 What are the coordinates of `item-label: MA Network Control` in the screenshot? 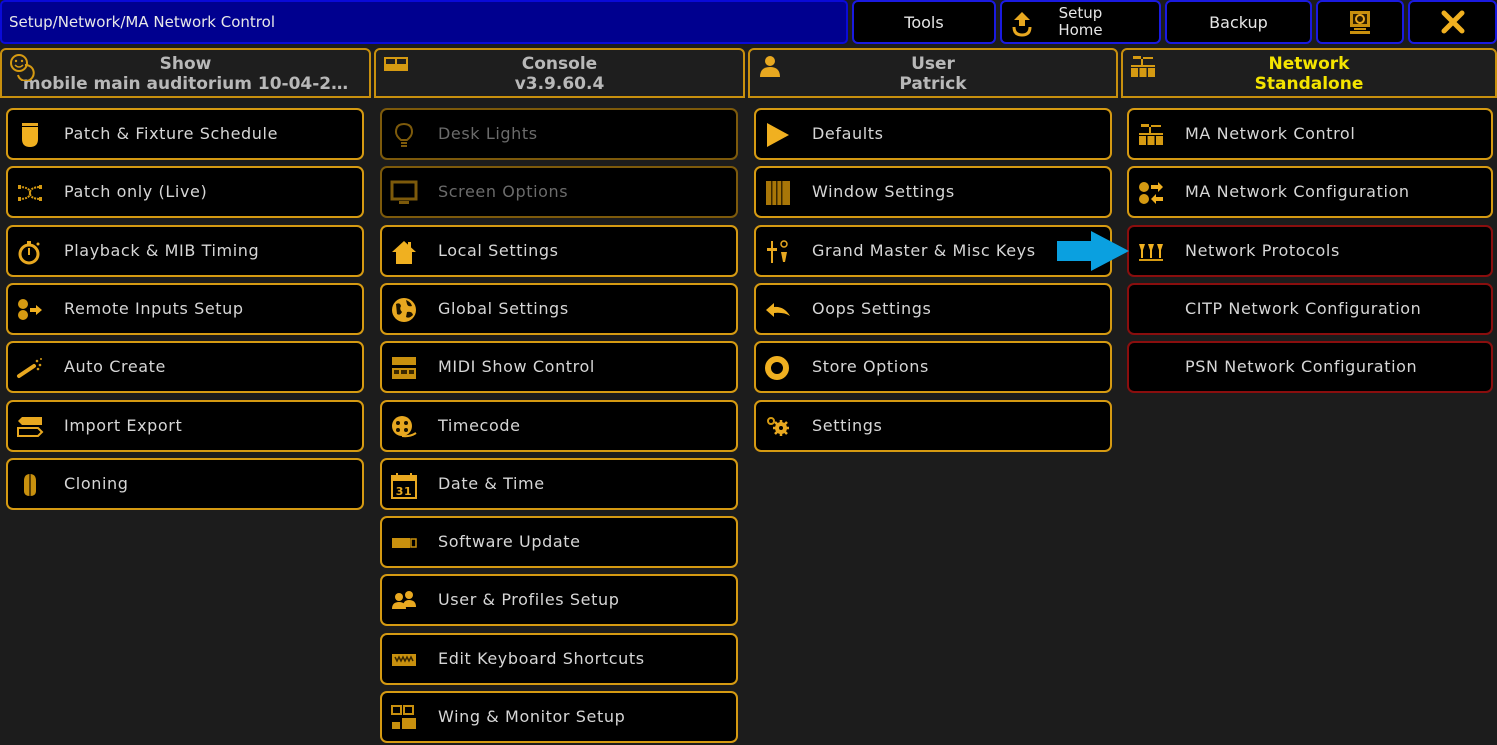 It's located at (1270, 133).